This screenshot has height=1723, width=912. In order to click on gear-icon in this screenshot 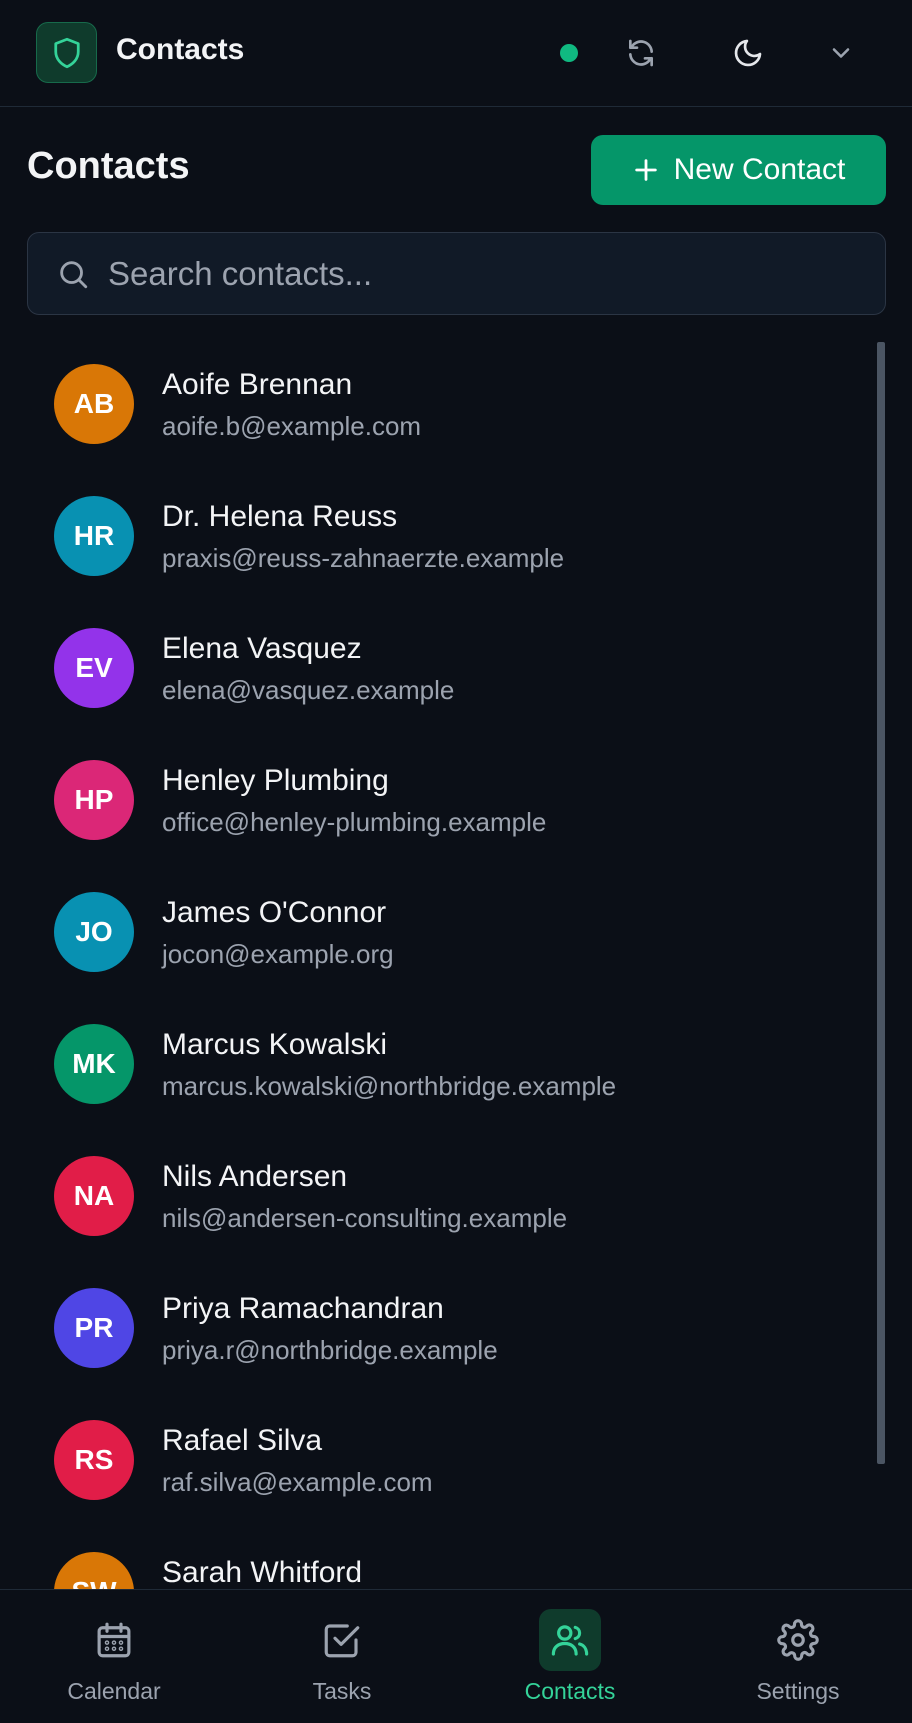, I will do `click(798, 1640)`.